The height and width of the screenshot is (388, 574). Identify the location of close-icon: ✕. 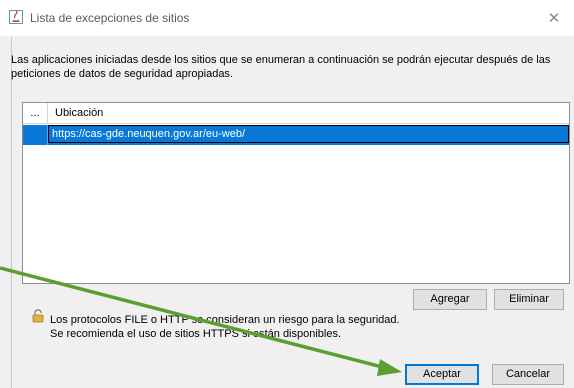
(554, 18).